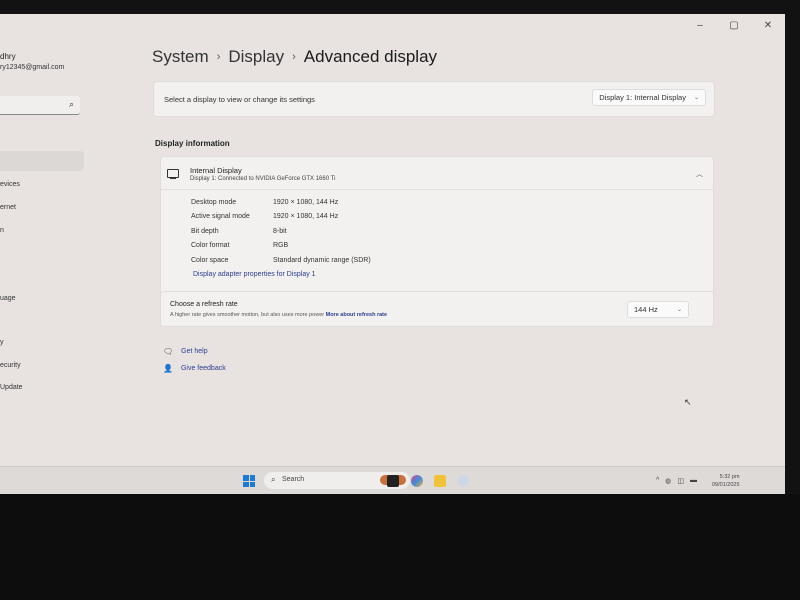 The width and height of the screenshot is (800, 600). I want to click on taskbar: ⌕ Search ^ ◍ ◫ ▬ 5:32 pm 09/01/2025, so click(392, 480).